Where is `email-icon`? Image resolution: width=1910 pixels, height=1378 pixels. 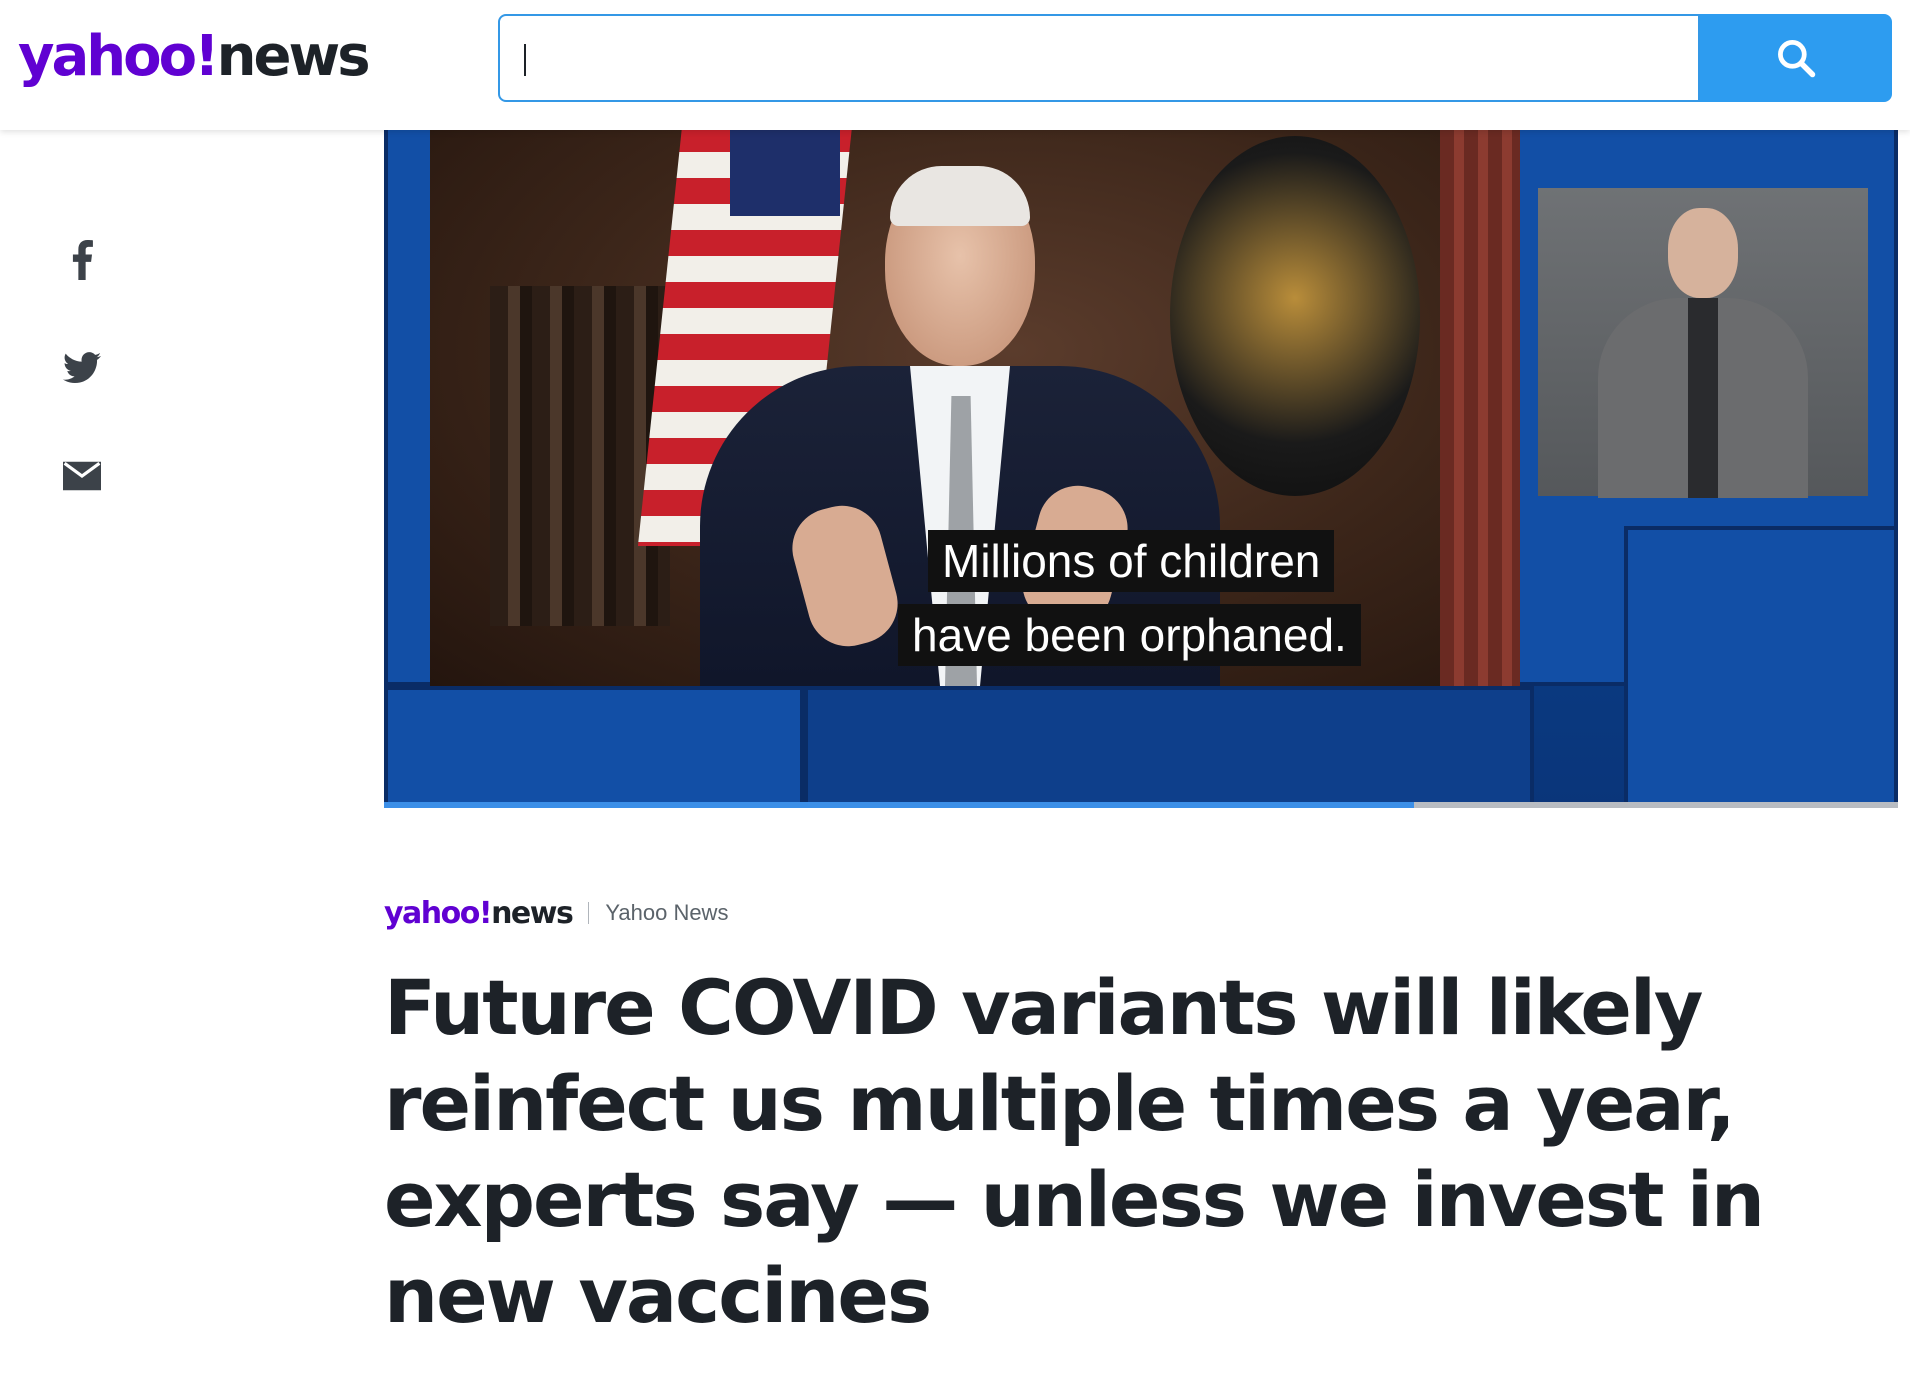
email-icon is located at coordinates (82, 476).